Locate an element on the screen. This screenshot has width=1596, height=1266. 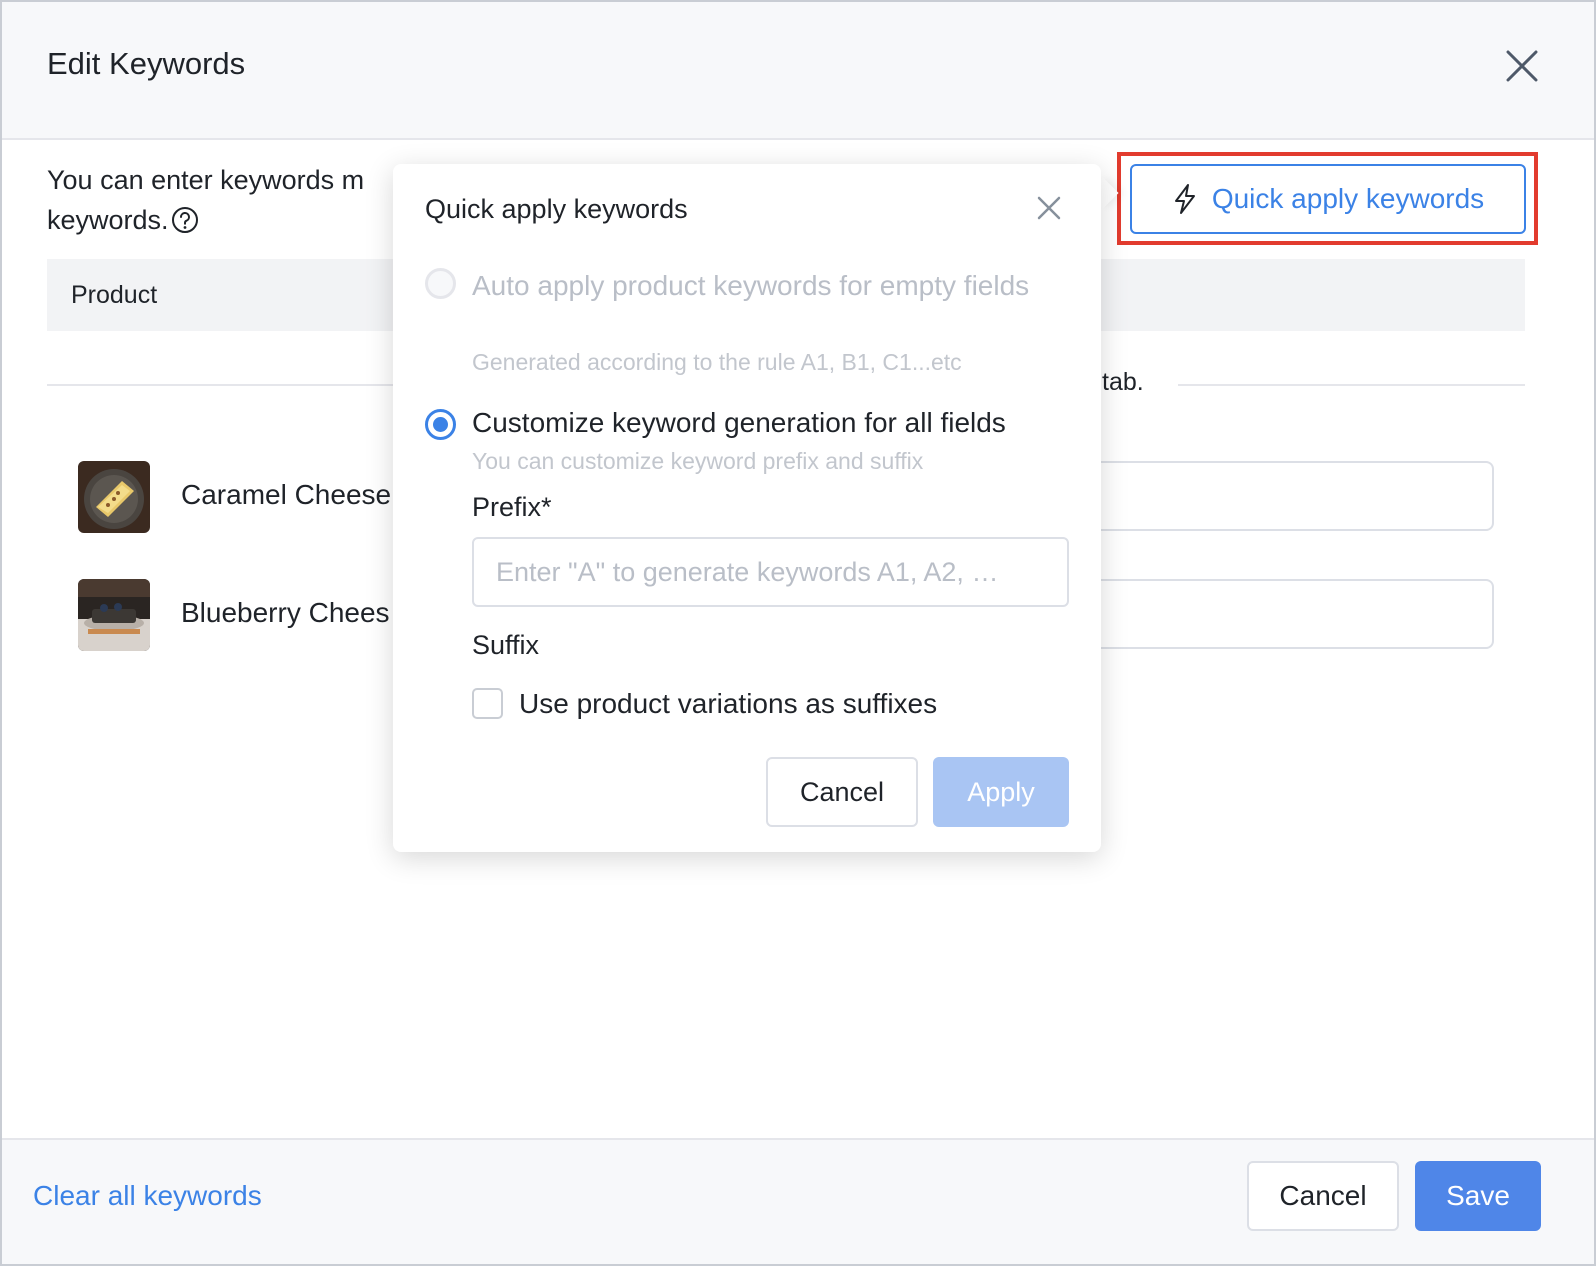
modal-title: Edit Keywords is located at coordinates (146, 63).